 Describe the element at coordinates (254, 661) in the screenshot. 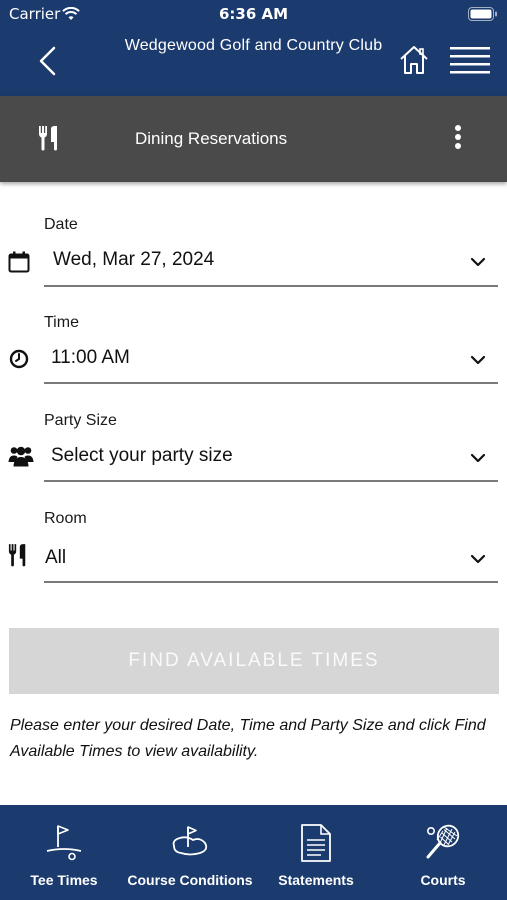

I see `find-available-times-button: FIND AVAILABLE TIMES` at that location.